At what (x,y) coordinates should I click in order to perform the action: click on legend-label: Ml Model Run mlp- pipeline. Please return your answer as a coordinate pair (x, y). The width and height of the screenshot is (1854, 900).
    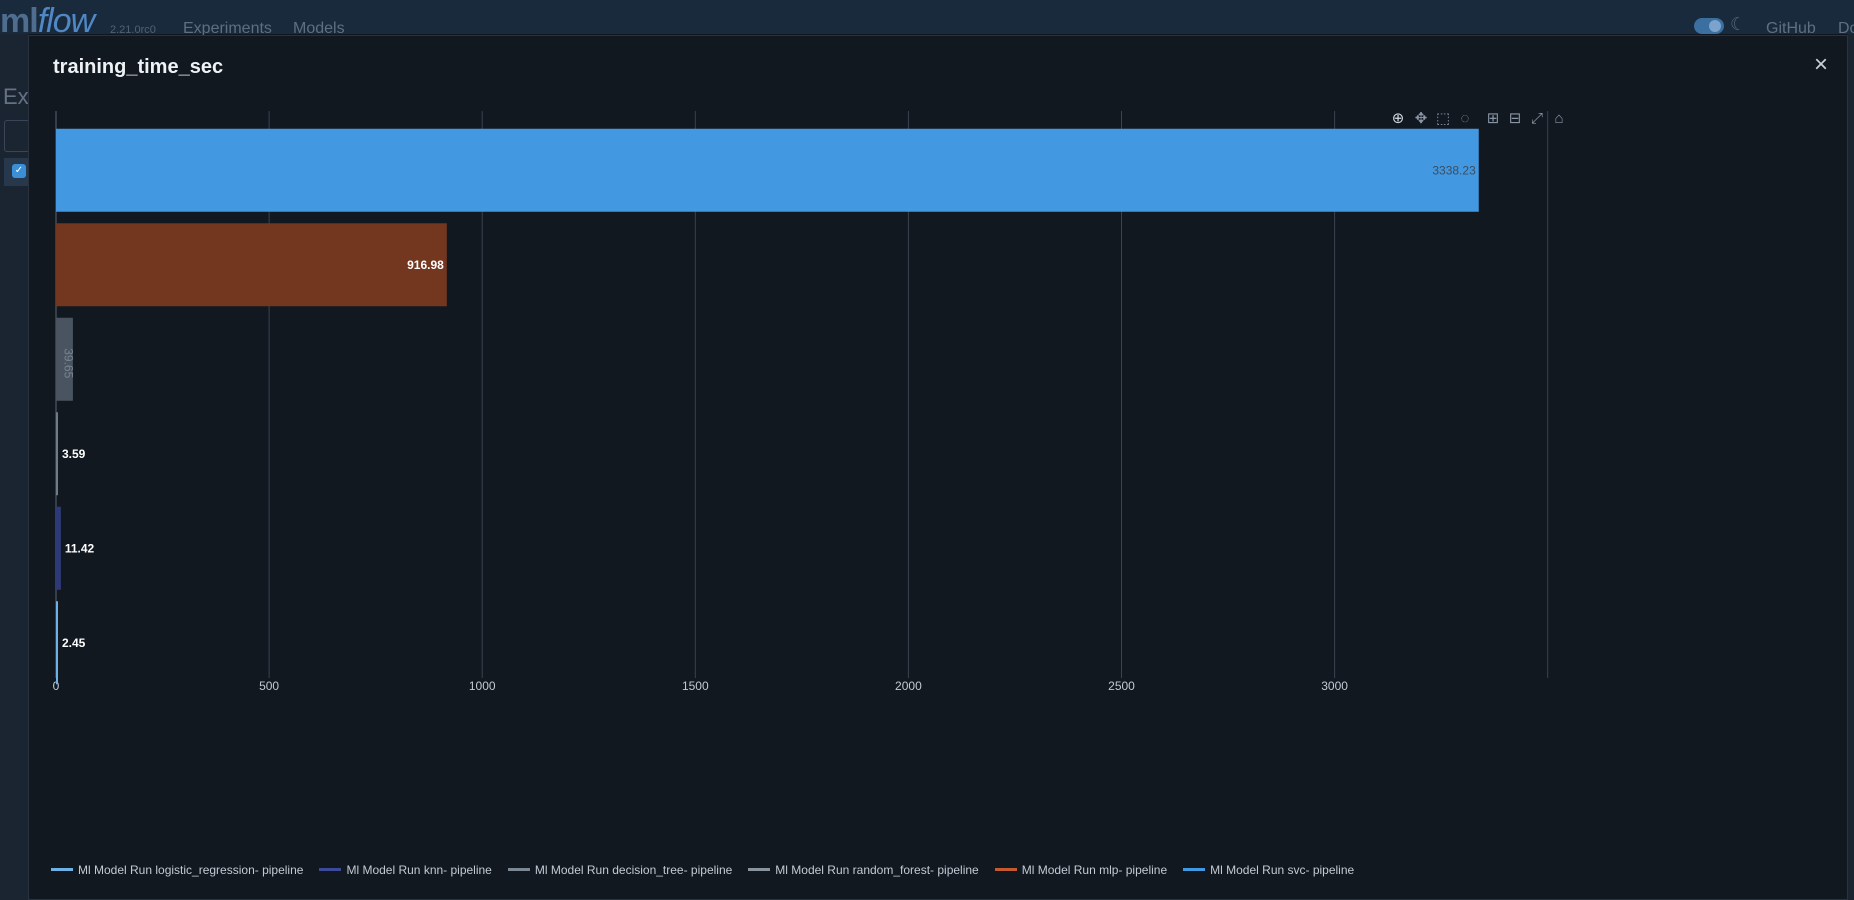
    Looking at the image, I should click on (1094, 869).